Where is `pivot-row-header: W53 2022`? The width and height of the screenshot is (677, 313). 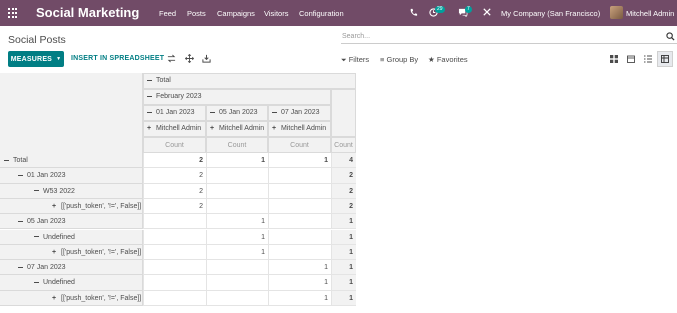 pivot-row-header: W53 2022 is located at coordinates (71, 191).